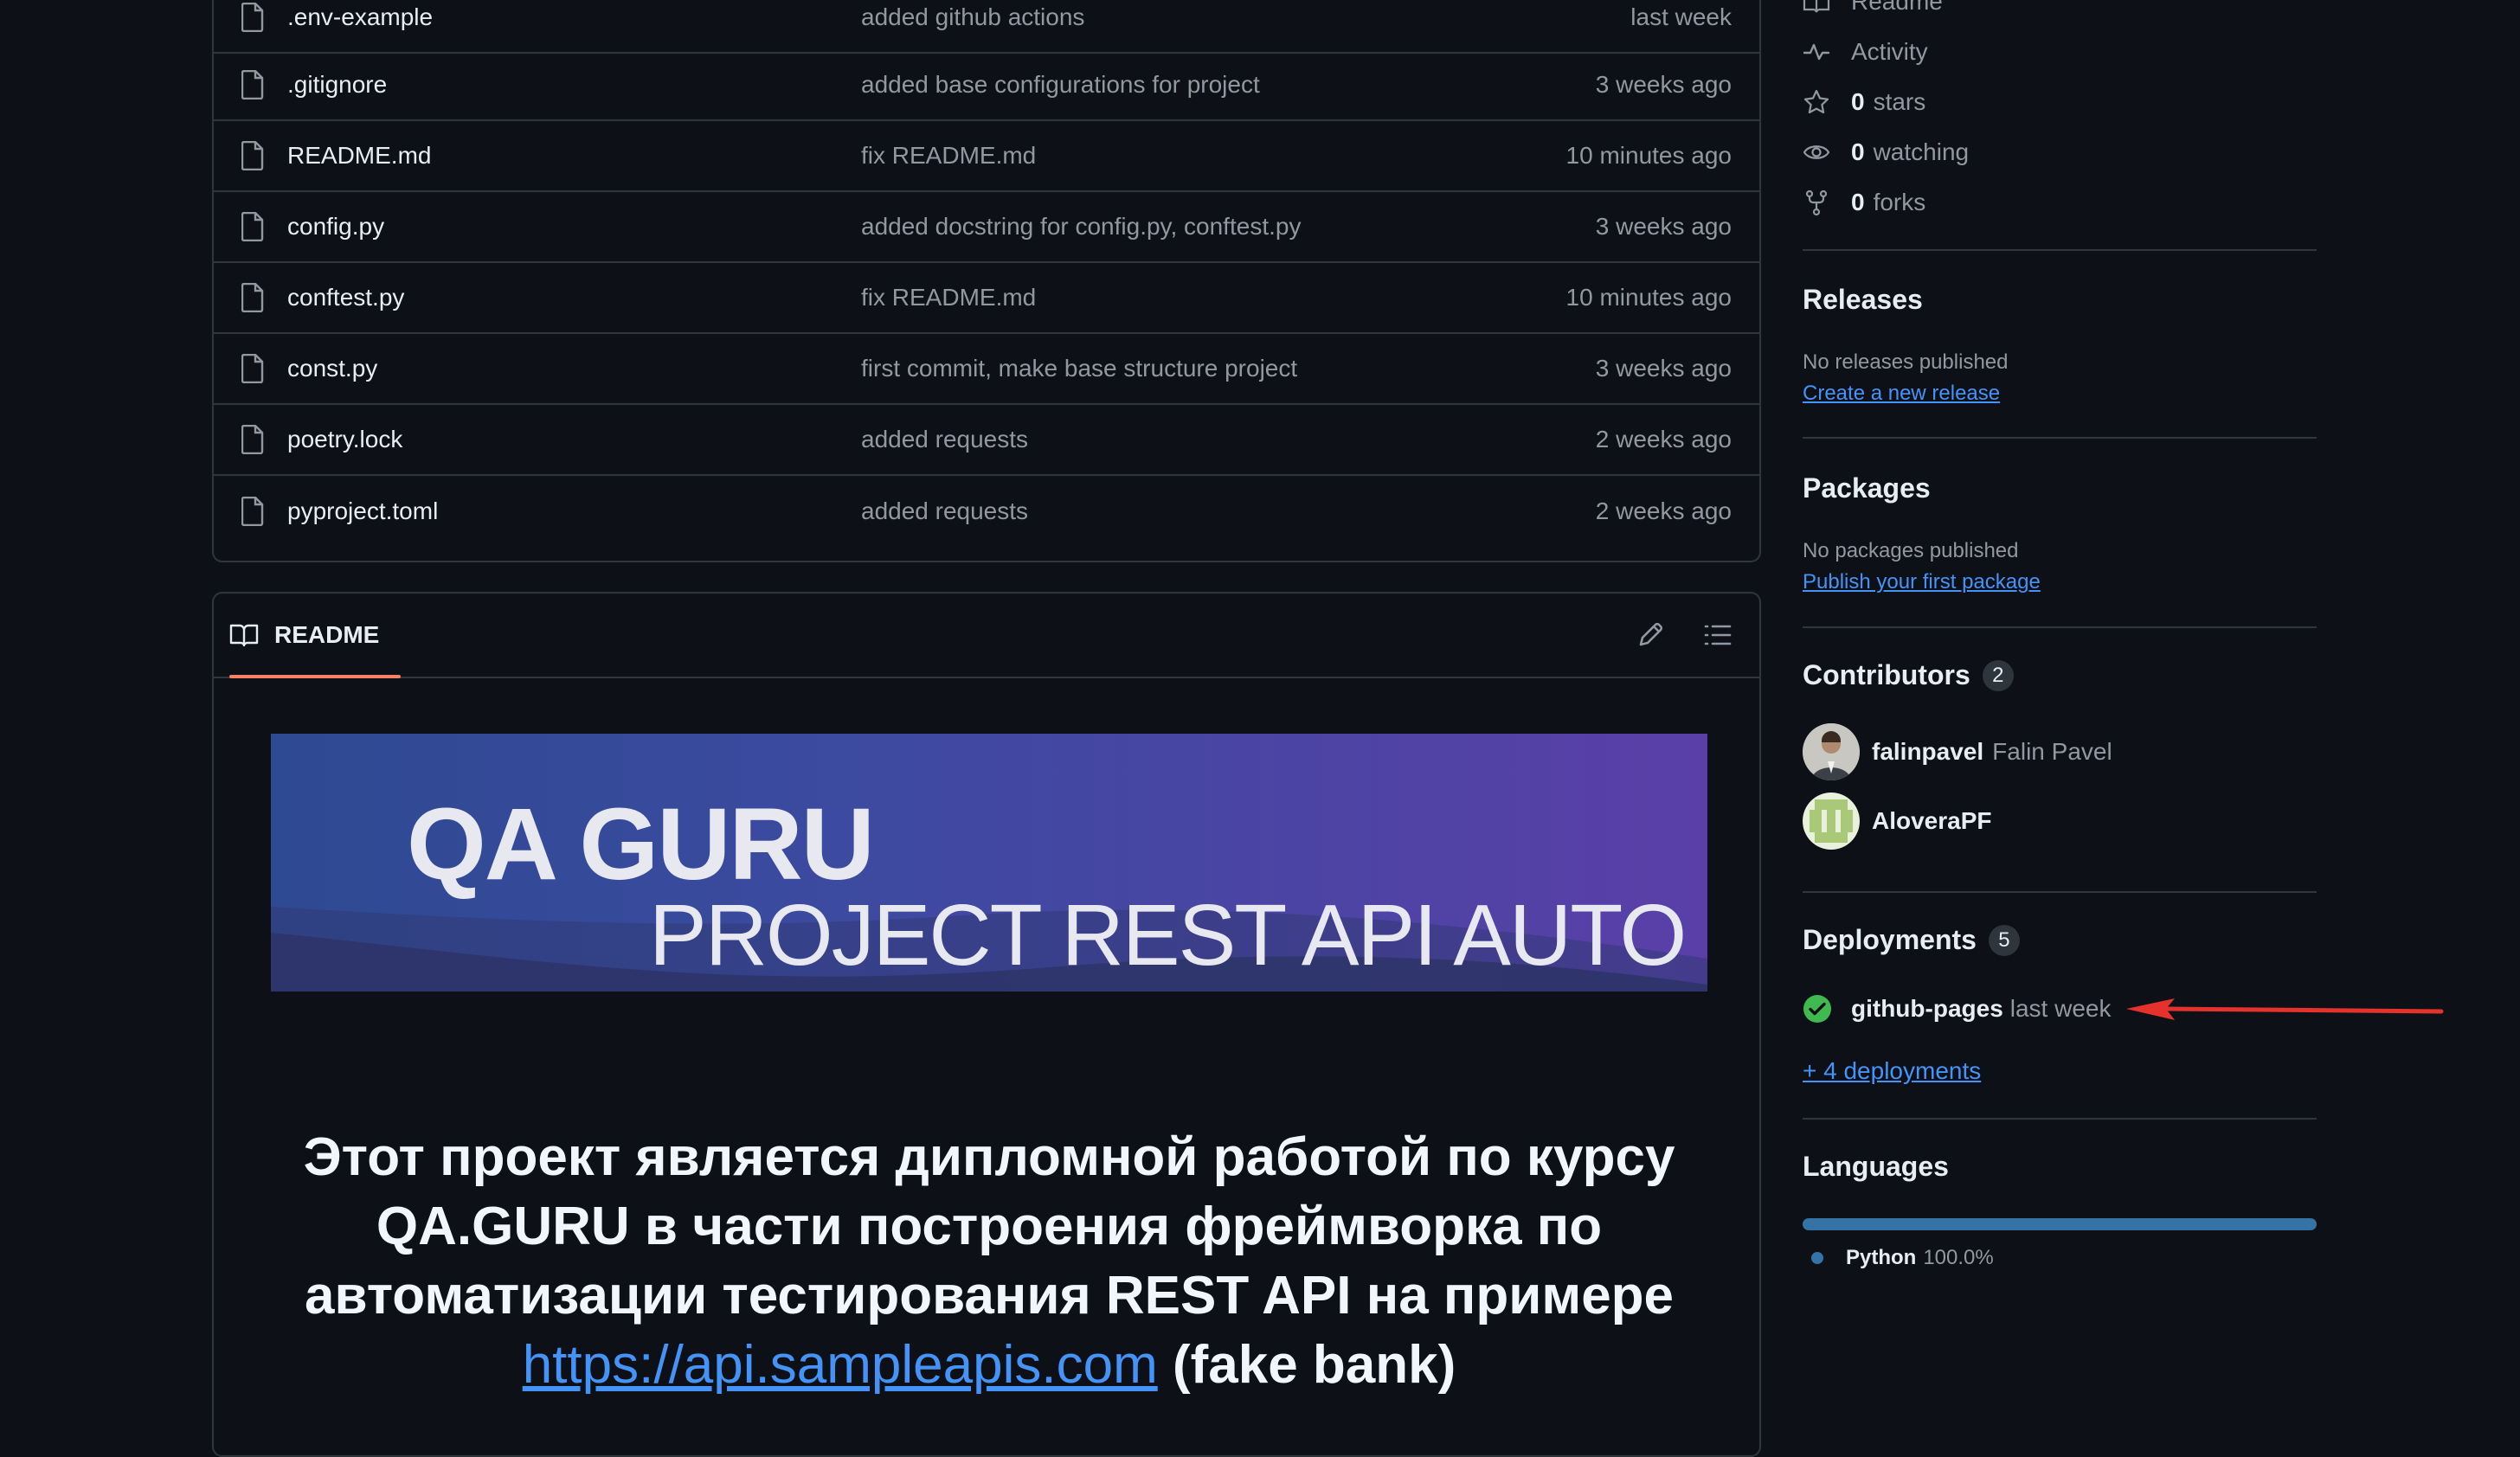  I want to click on readme-banner-image: QA GURU PROJECT REST API AUTO, so click(989, 863).